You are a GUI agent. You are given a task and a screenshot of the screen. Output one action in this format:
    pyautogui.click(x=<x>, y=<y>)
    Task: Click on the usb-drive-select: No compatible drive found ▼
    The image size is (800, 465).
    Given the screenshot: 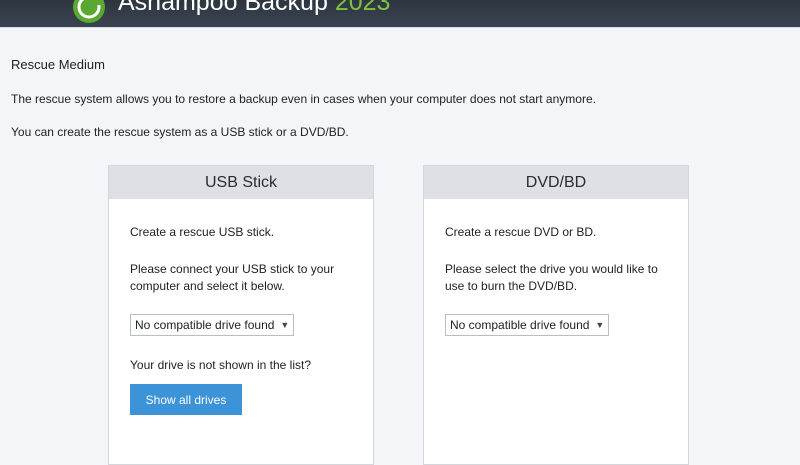 What is the action you would take?
    pyautogui.click(x=212, y=325)
    